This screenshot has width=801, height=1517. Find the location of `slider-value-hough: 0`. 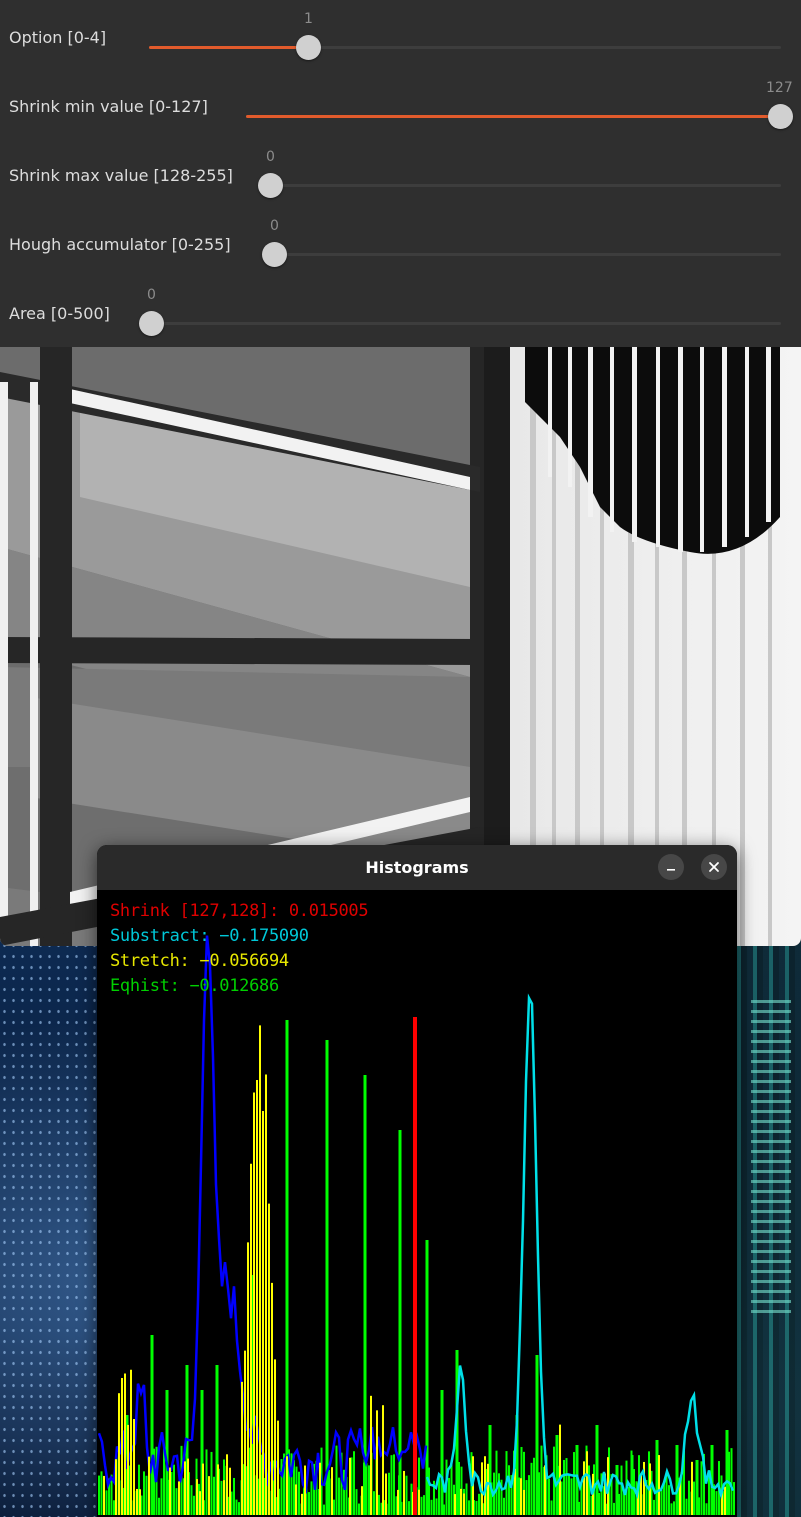

slider-value-hough: 0 is located at coordinates (274, 226).